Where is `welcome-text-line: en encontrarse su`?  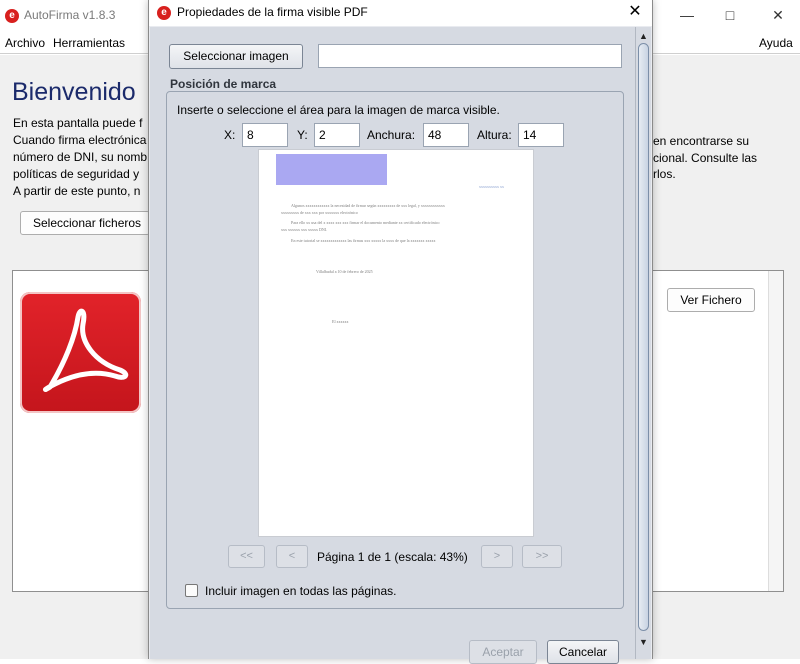 welcome-text-line: en encontrarse su is located at coordinates (701, 141).